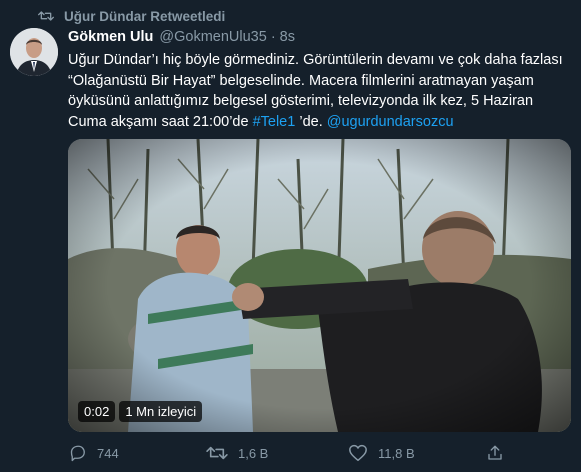 This screenshot has height=472, width=581. Describe the element at coordinates (161, 411) in the screenshot. I see `video-views: 1 Mn izleyici` at that location.